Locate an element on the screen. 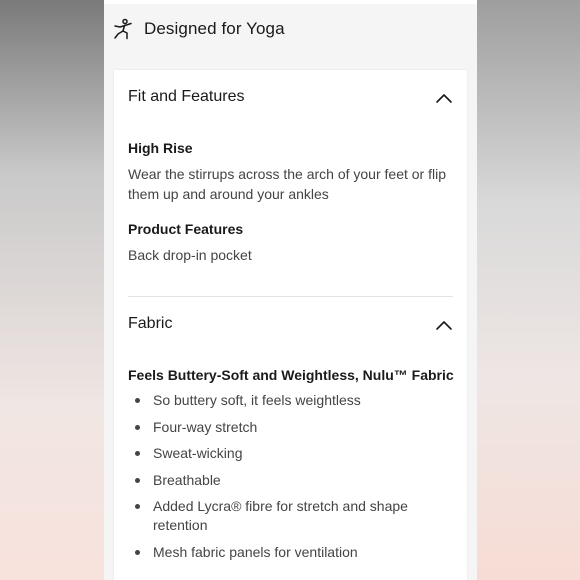  list-item: Mesh fabric panels for ventilation is located at coordinates (288, 552).